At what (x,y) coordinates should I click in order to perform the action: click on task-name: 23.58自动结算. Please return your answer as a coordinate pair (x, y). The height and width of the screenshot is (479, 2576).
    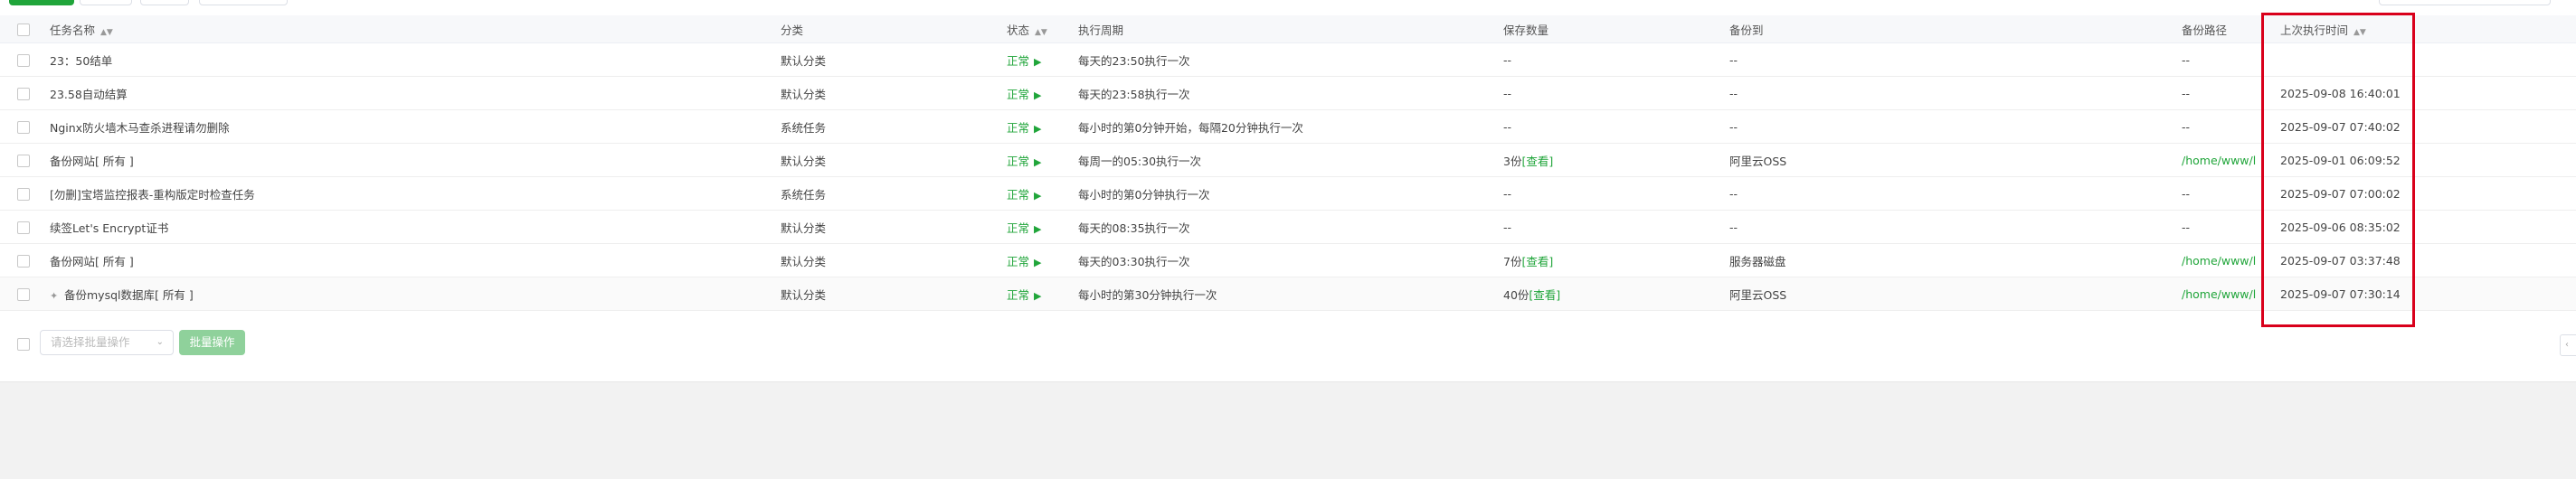
    Looking at the image, I should click on (89, 94).